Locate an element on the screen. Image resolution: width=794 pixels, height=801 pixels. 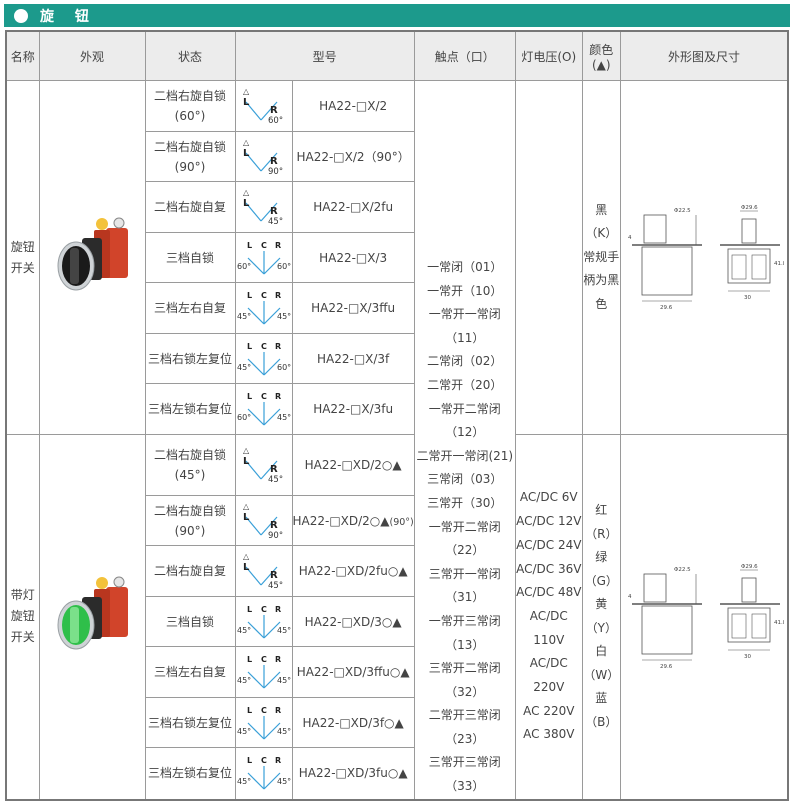
knob-front-outline is located at coordinates (749, 590).